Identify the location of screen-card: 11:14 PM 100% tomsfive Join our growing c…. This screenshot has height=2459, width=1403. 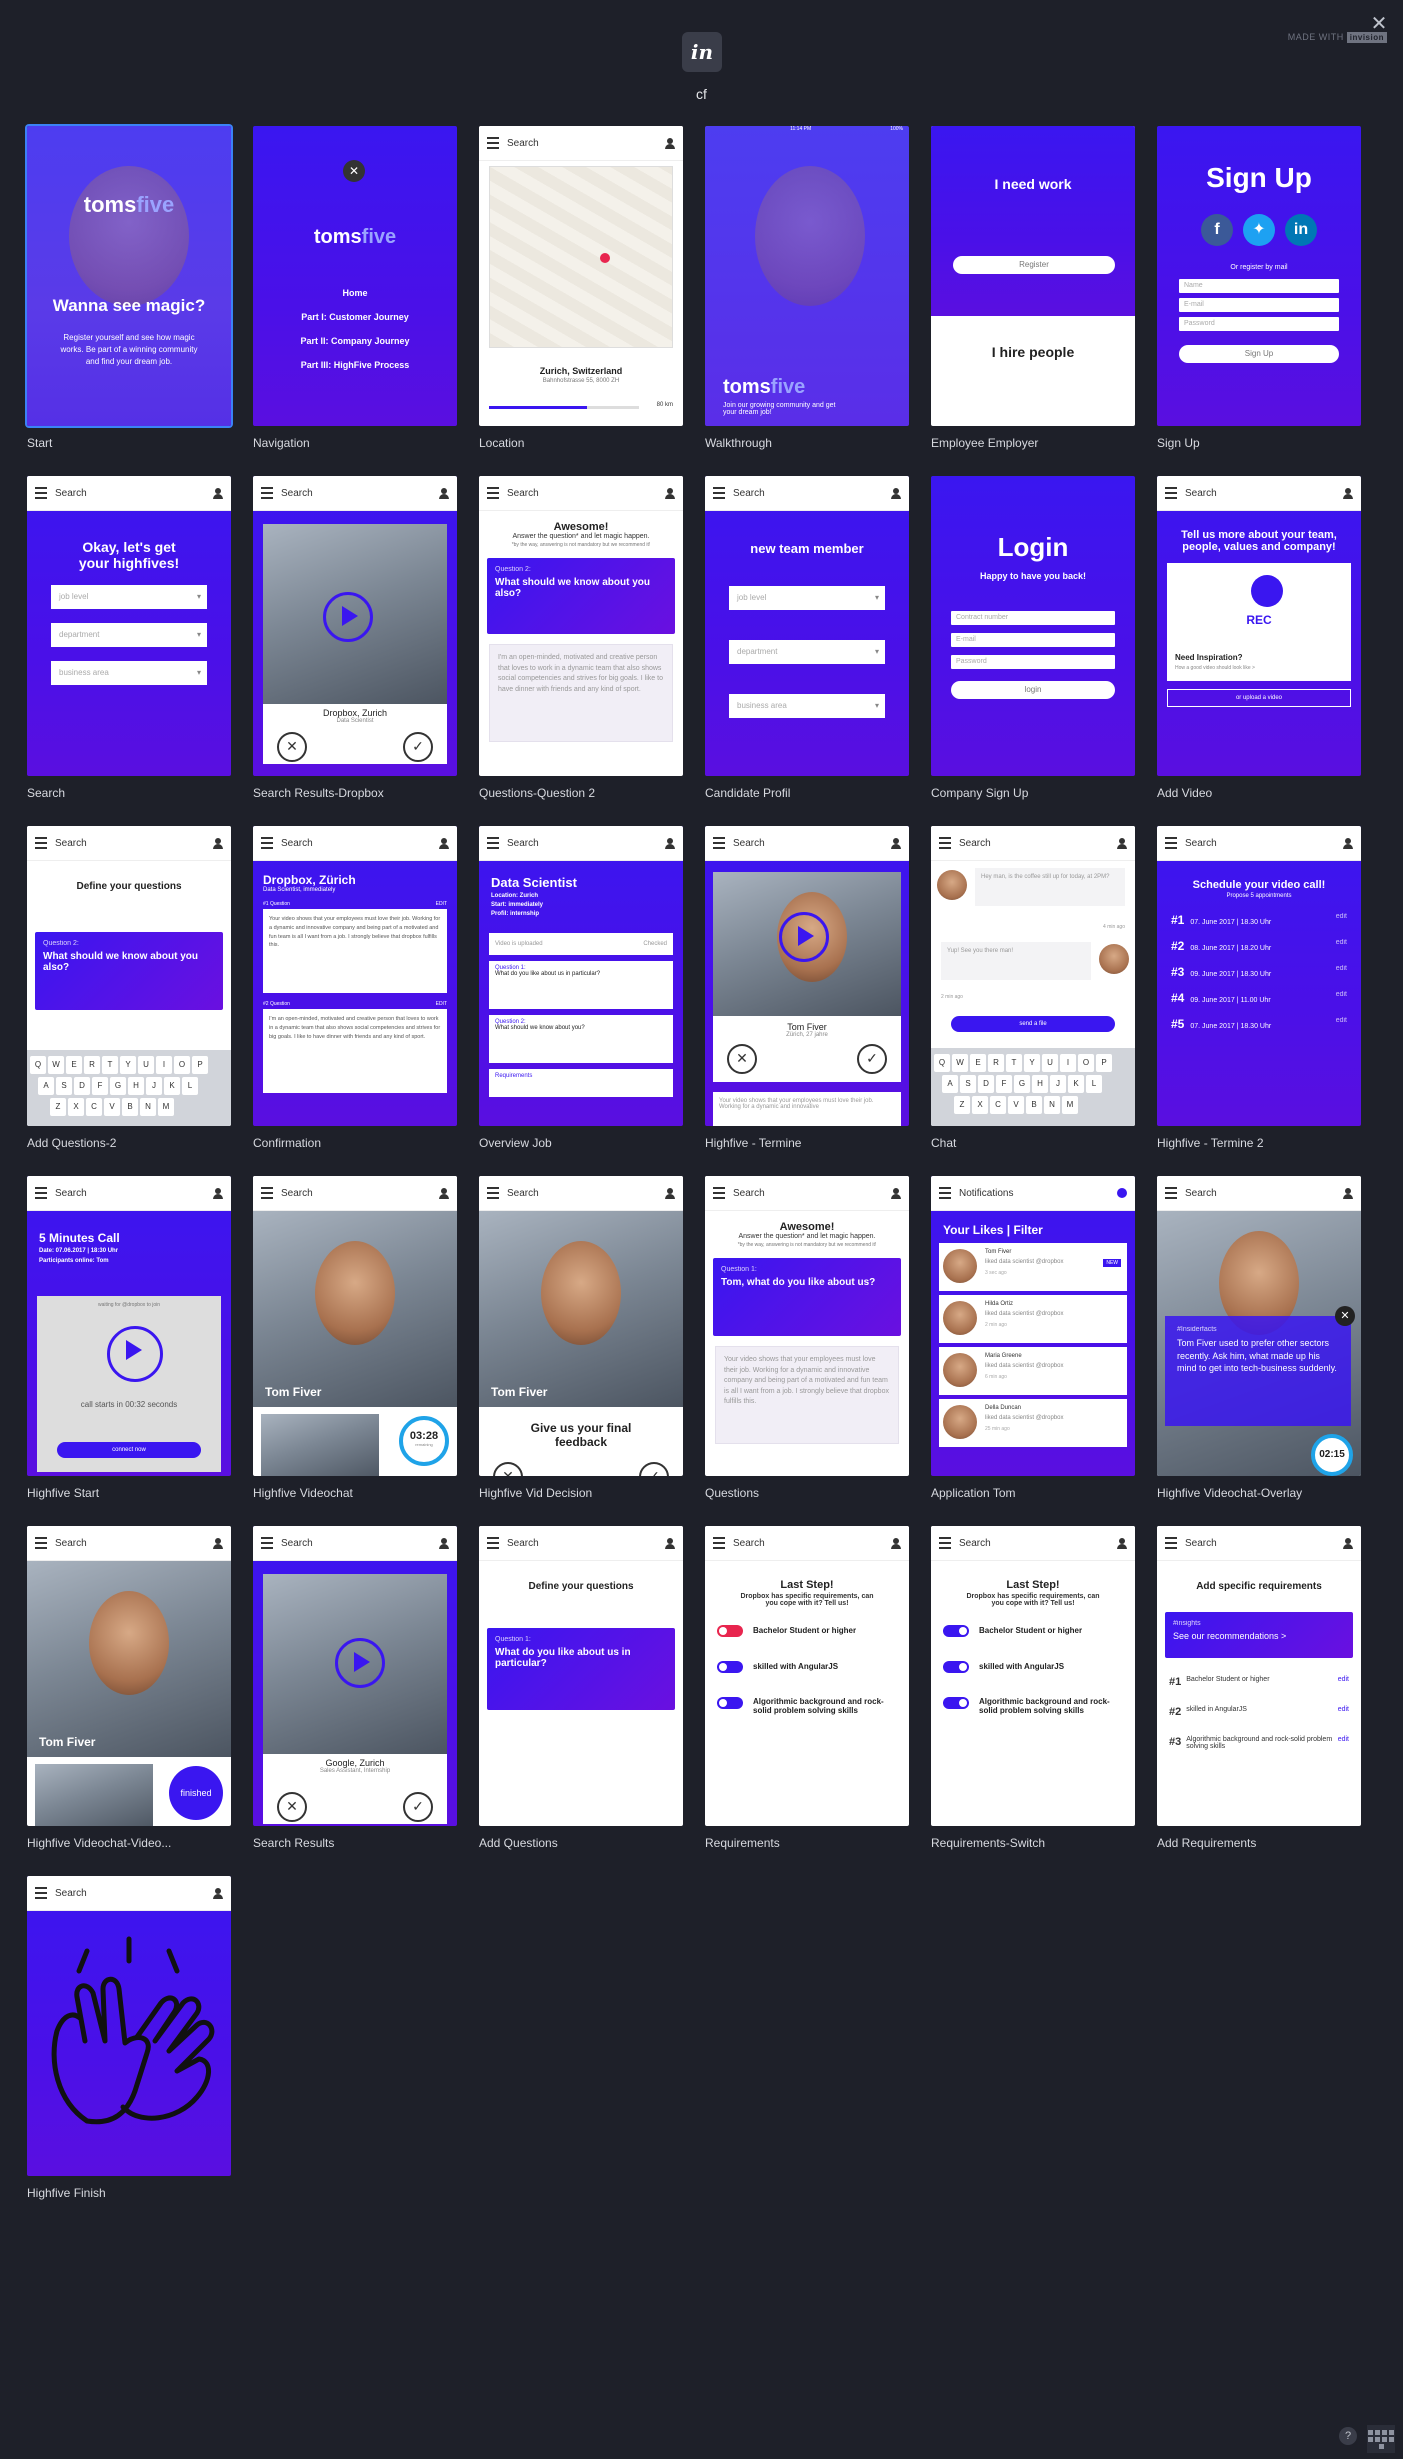
(807, 288).